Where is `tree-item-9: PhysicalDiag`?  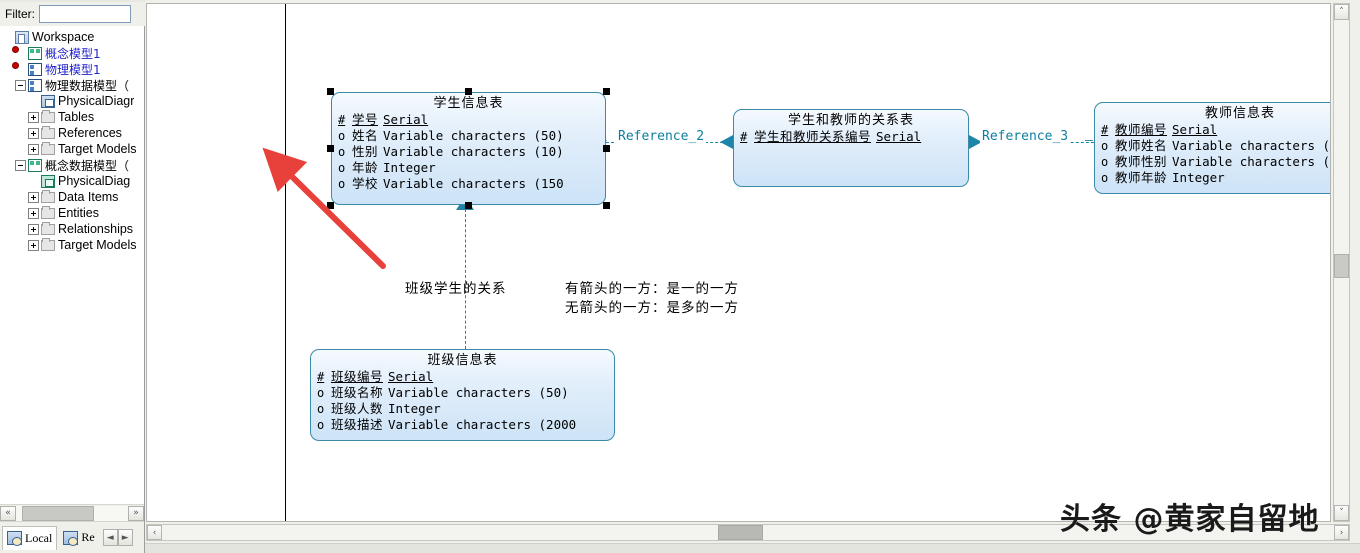
tree-item-9: PhysicalDiag is located at coordinates (72, 181).